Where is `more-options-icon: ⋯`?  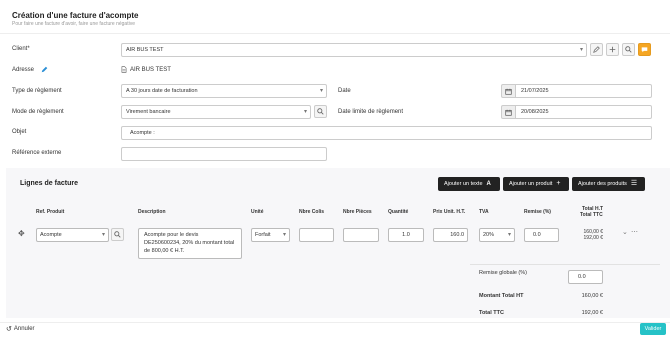 more-options-icon: ⋯ is located at coordinates (634, 232).